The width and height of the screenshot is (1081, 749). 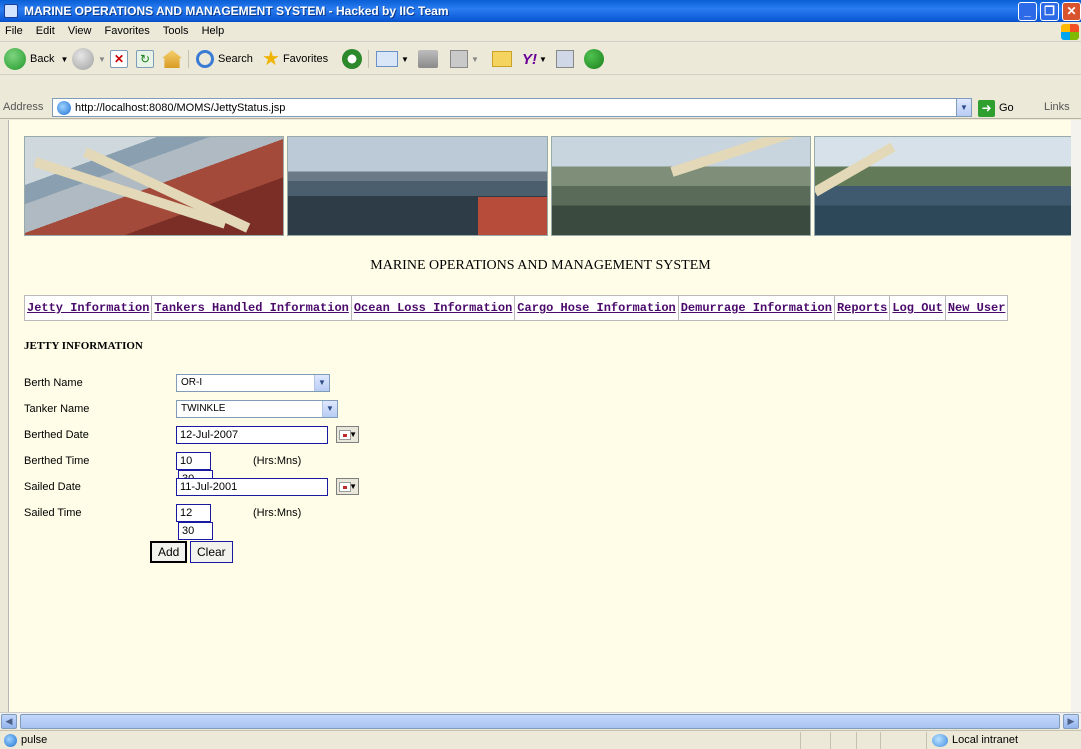 I want to click on tanker-name-select: TWINKLE ▼, so click(x=257, y=409).